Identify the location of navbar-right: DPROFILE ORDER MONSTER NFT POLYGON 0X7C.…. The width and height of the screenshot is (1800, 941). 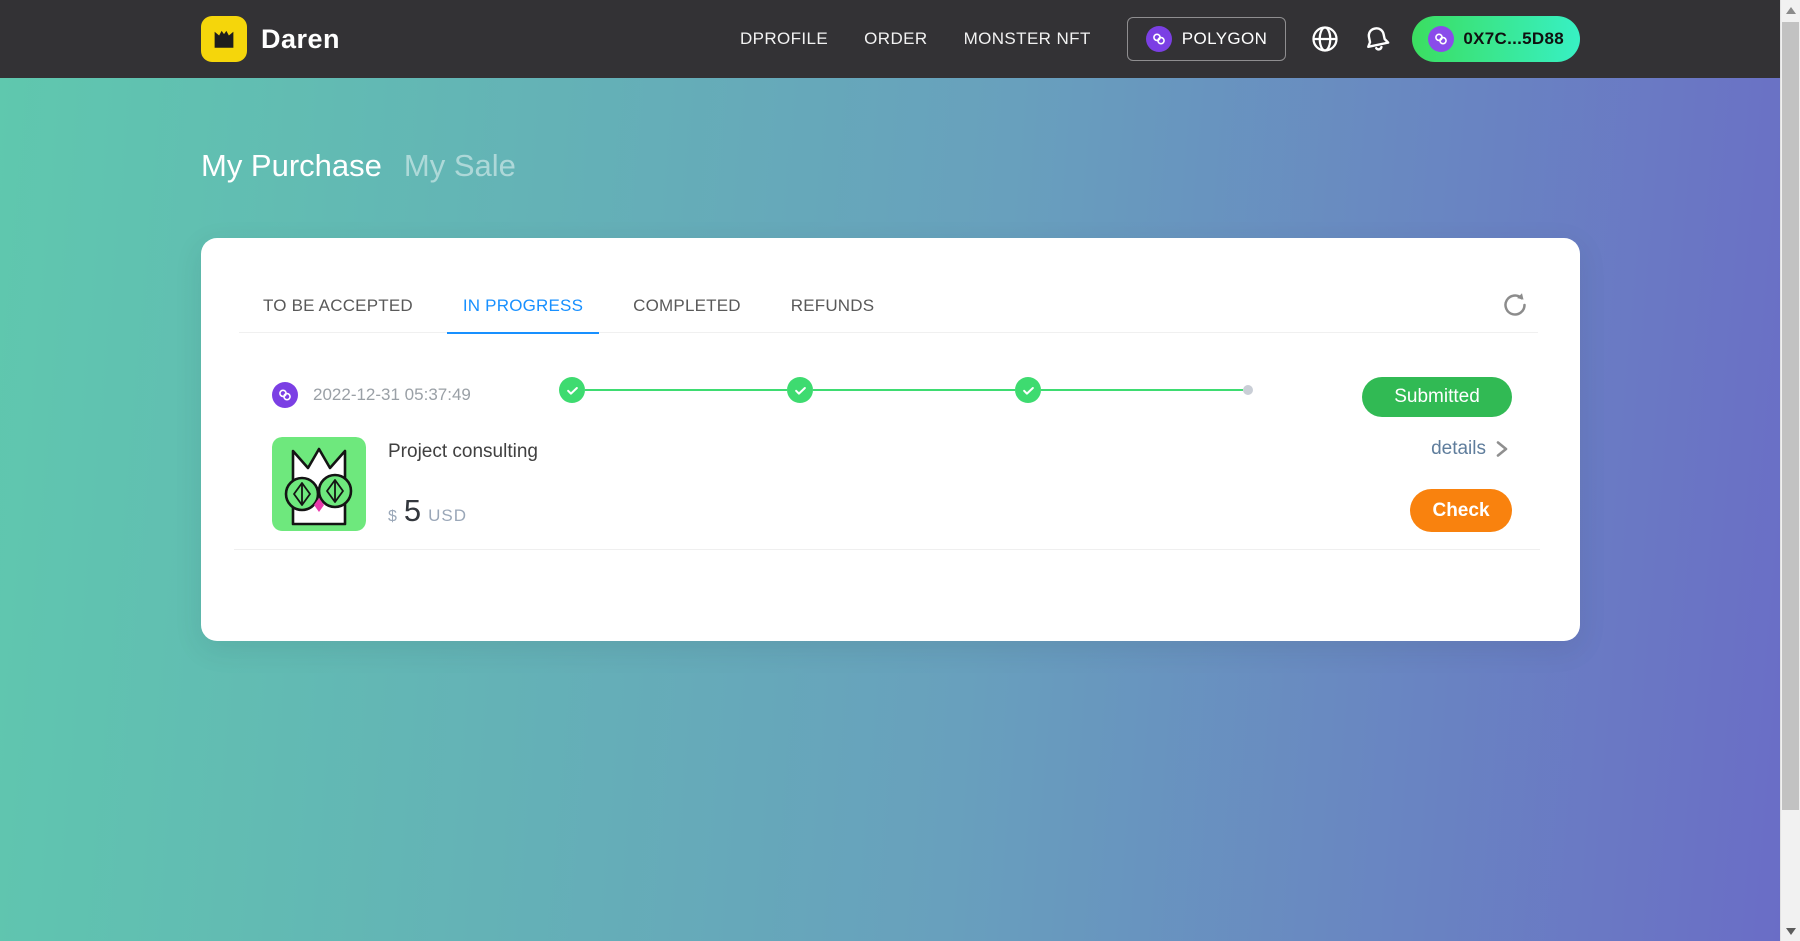
(1160, 39).